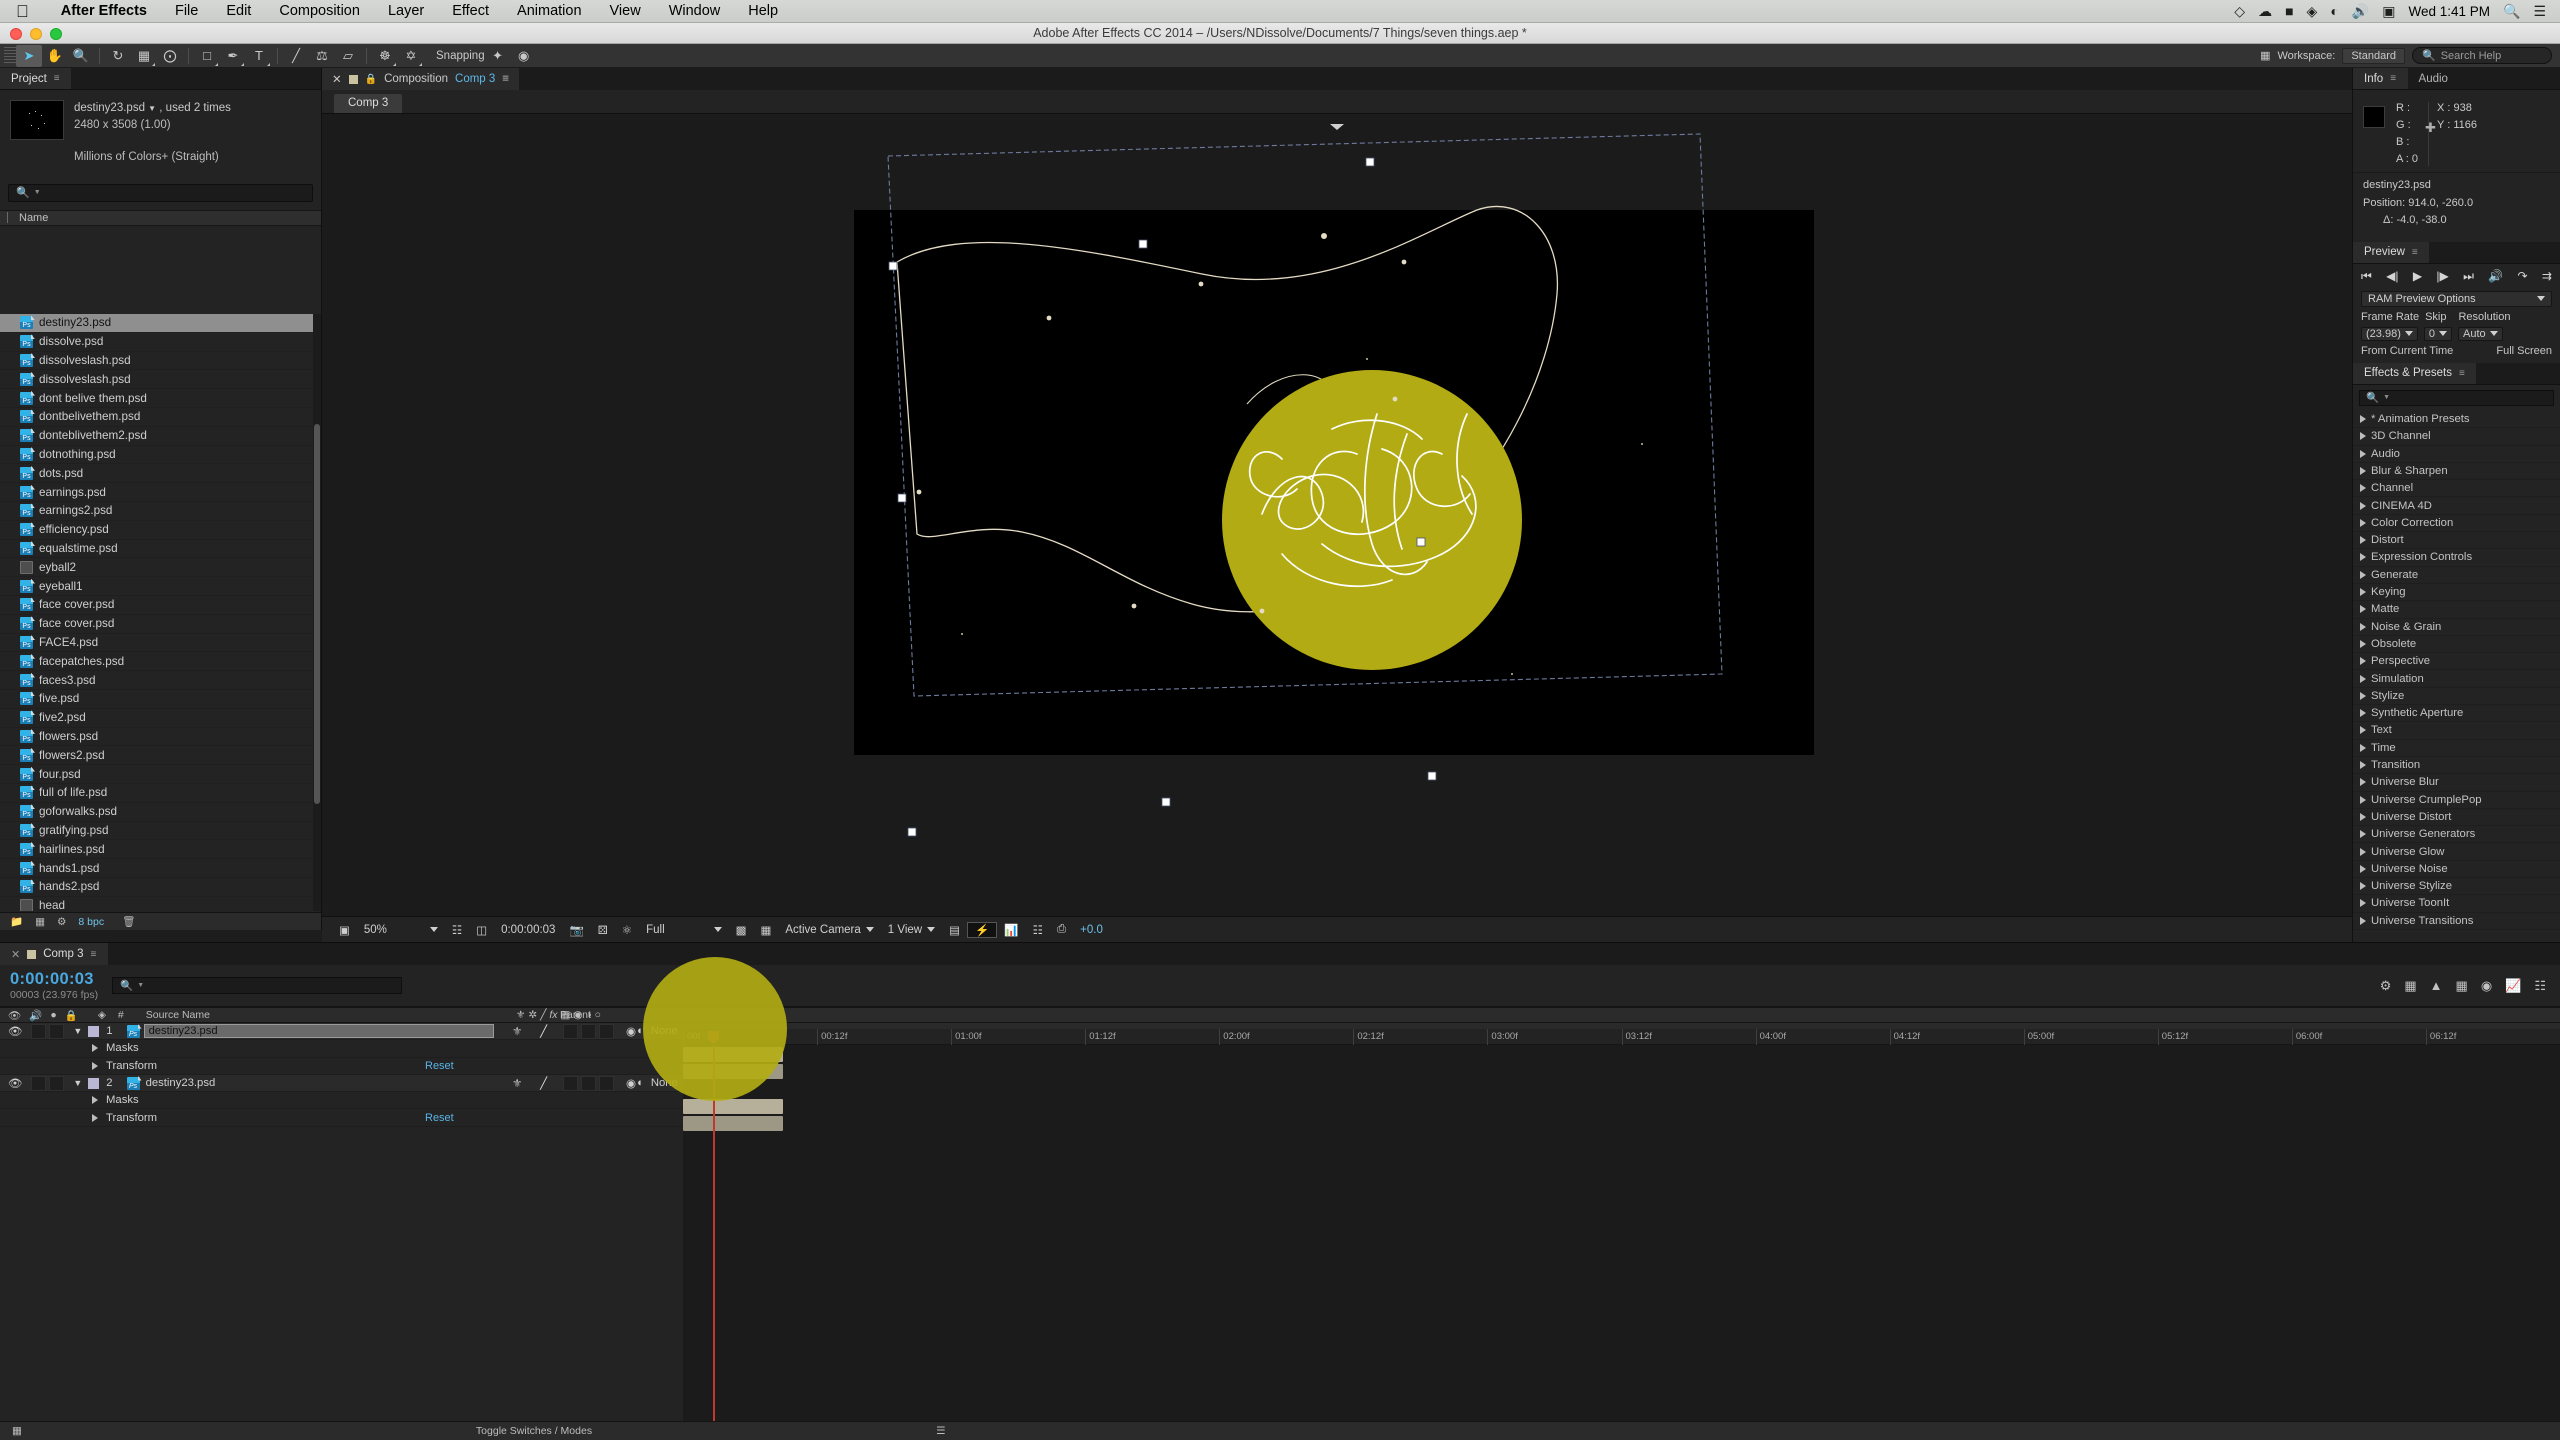  What do you see at coordinates (2415, 373) in the screenshot?
I see `tab-effects-presets: Effects & Presets ≡` at bounding box center [2415, 373].